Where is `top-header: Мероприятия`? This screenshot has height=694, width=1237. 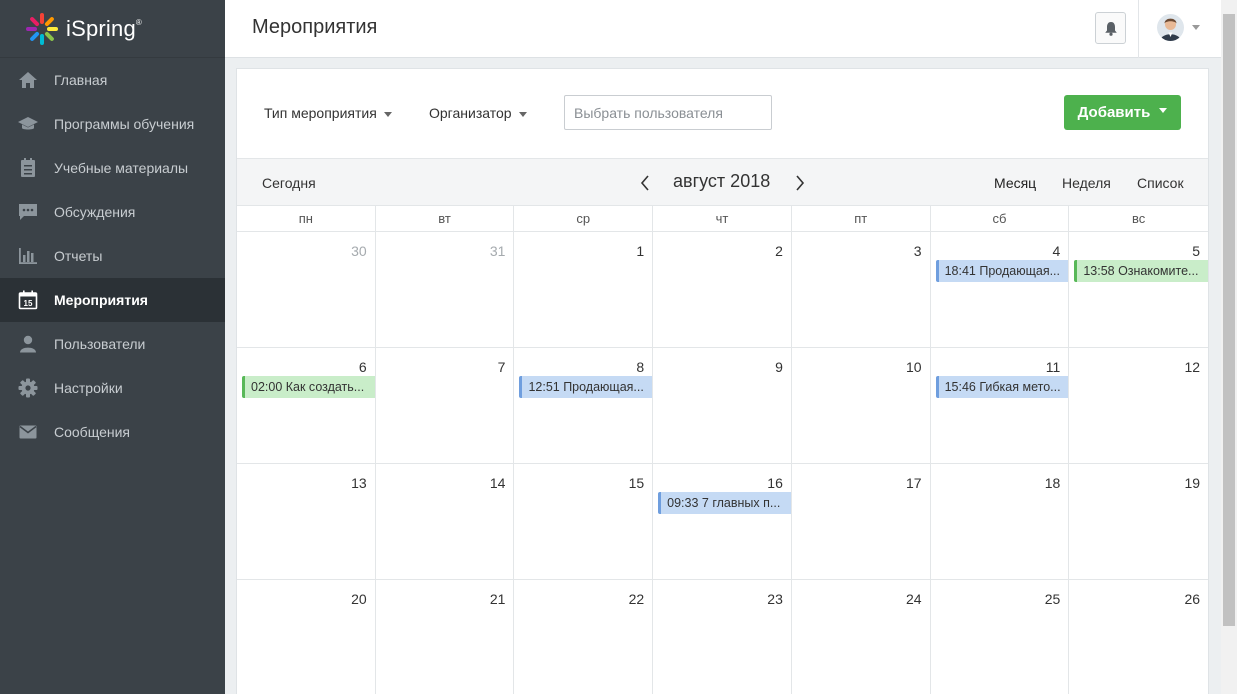
top-header: Мероприятия is located at coordinates (723, 29).